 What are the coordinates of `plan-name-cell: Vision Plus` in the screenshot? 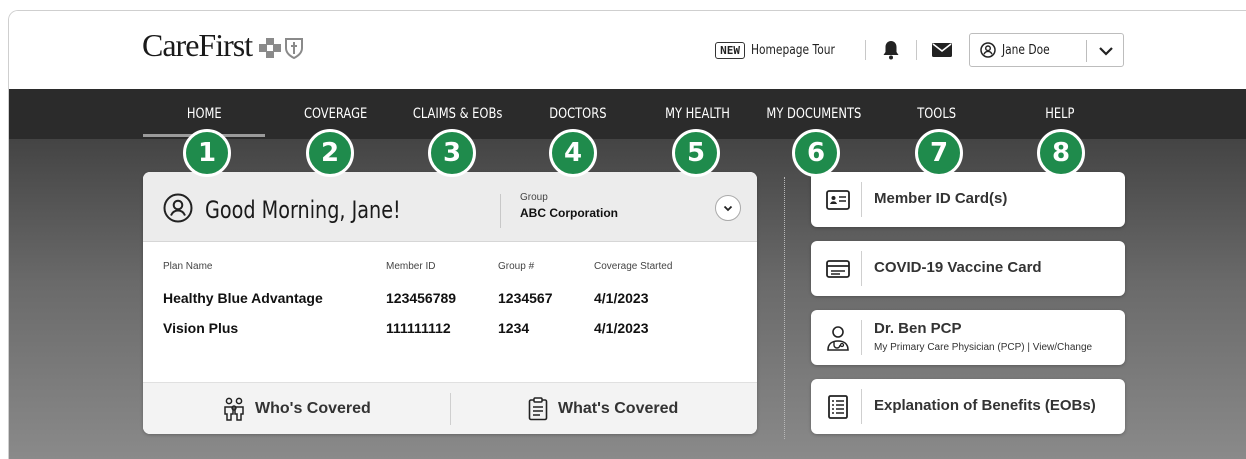 It's located at (201, 328).